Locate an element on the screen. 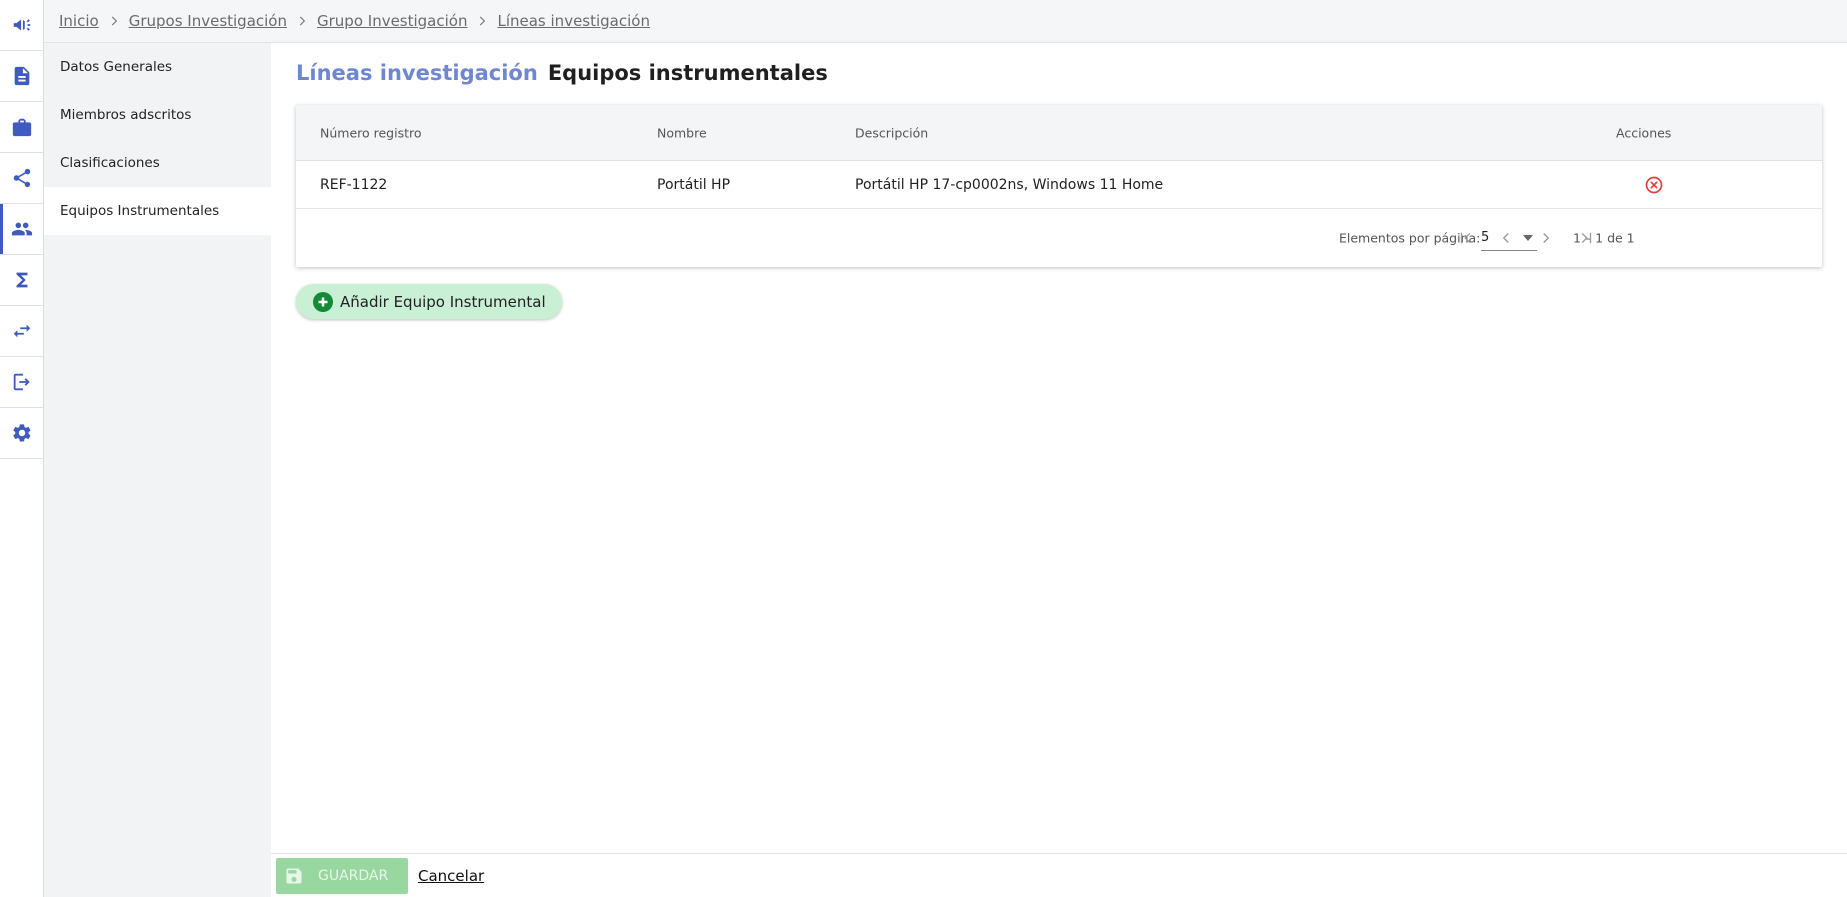  logout-icon is located at coordinates (21, 382).